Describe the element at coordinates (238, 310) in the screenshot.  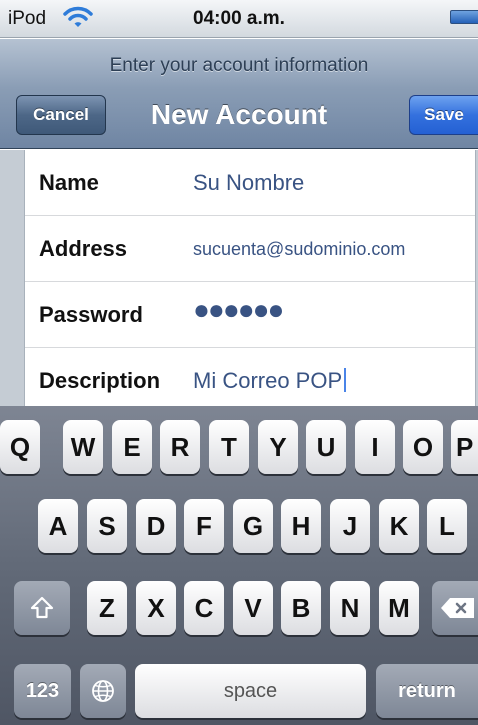
I see `password-field: ●●●●●●` at that location.